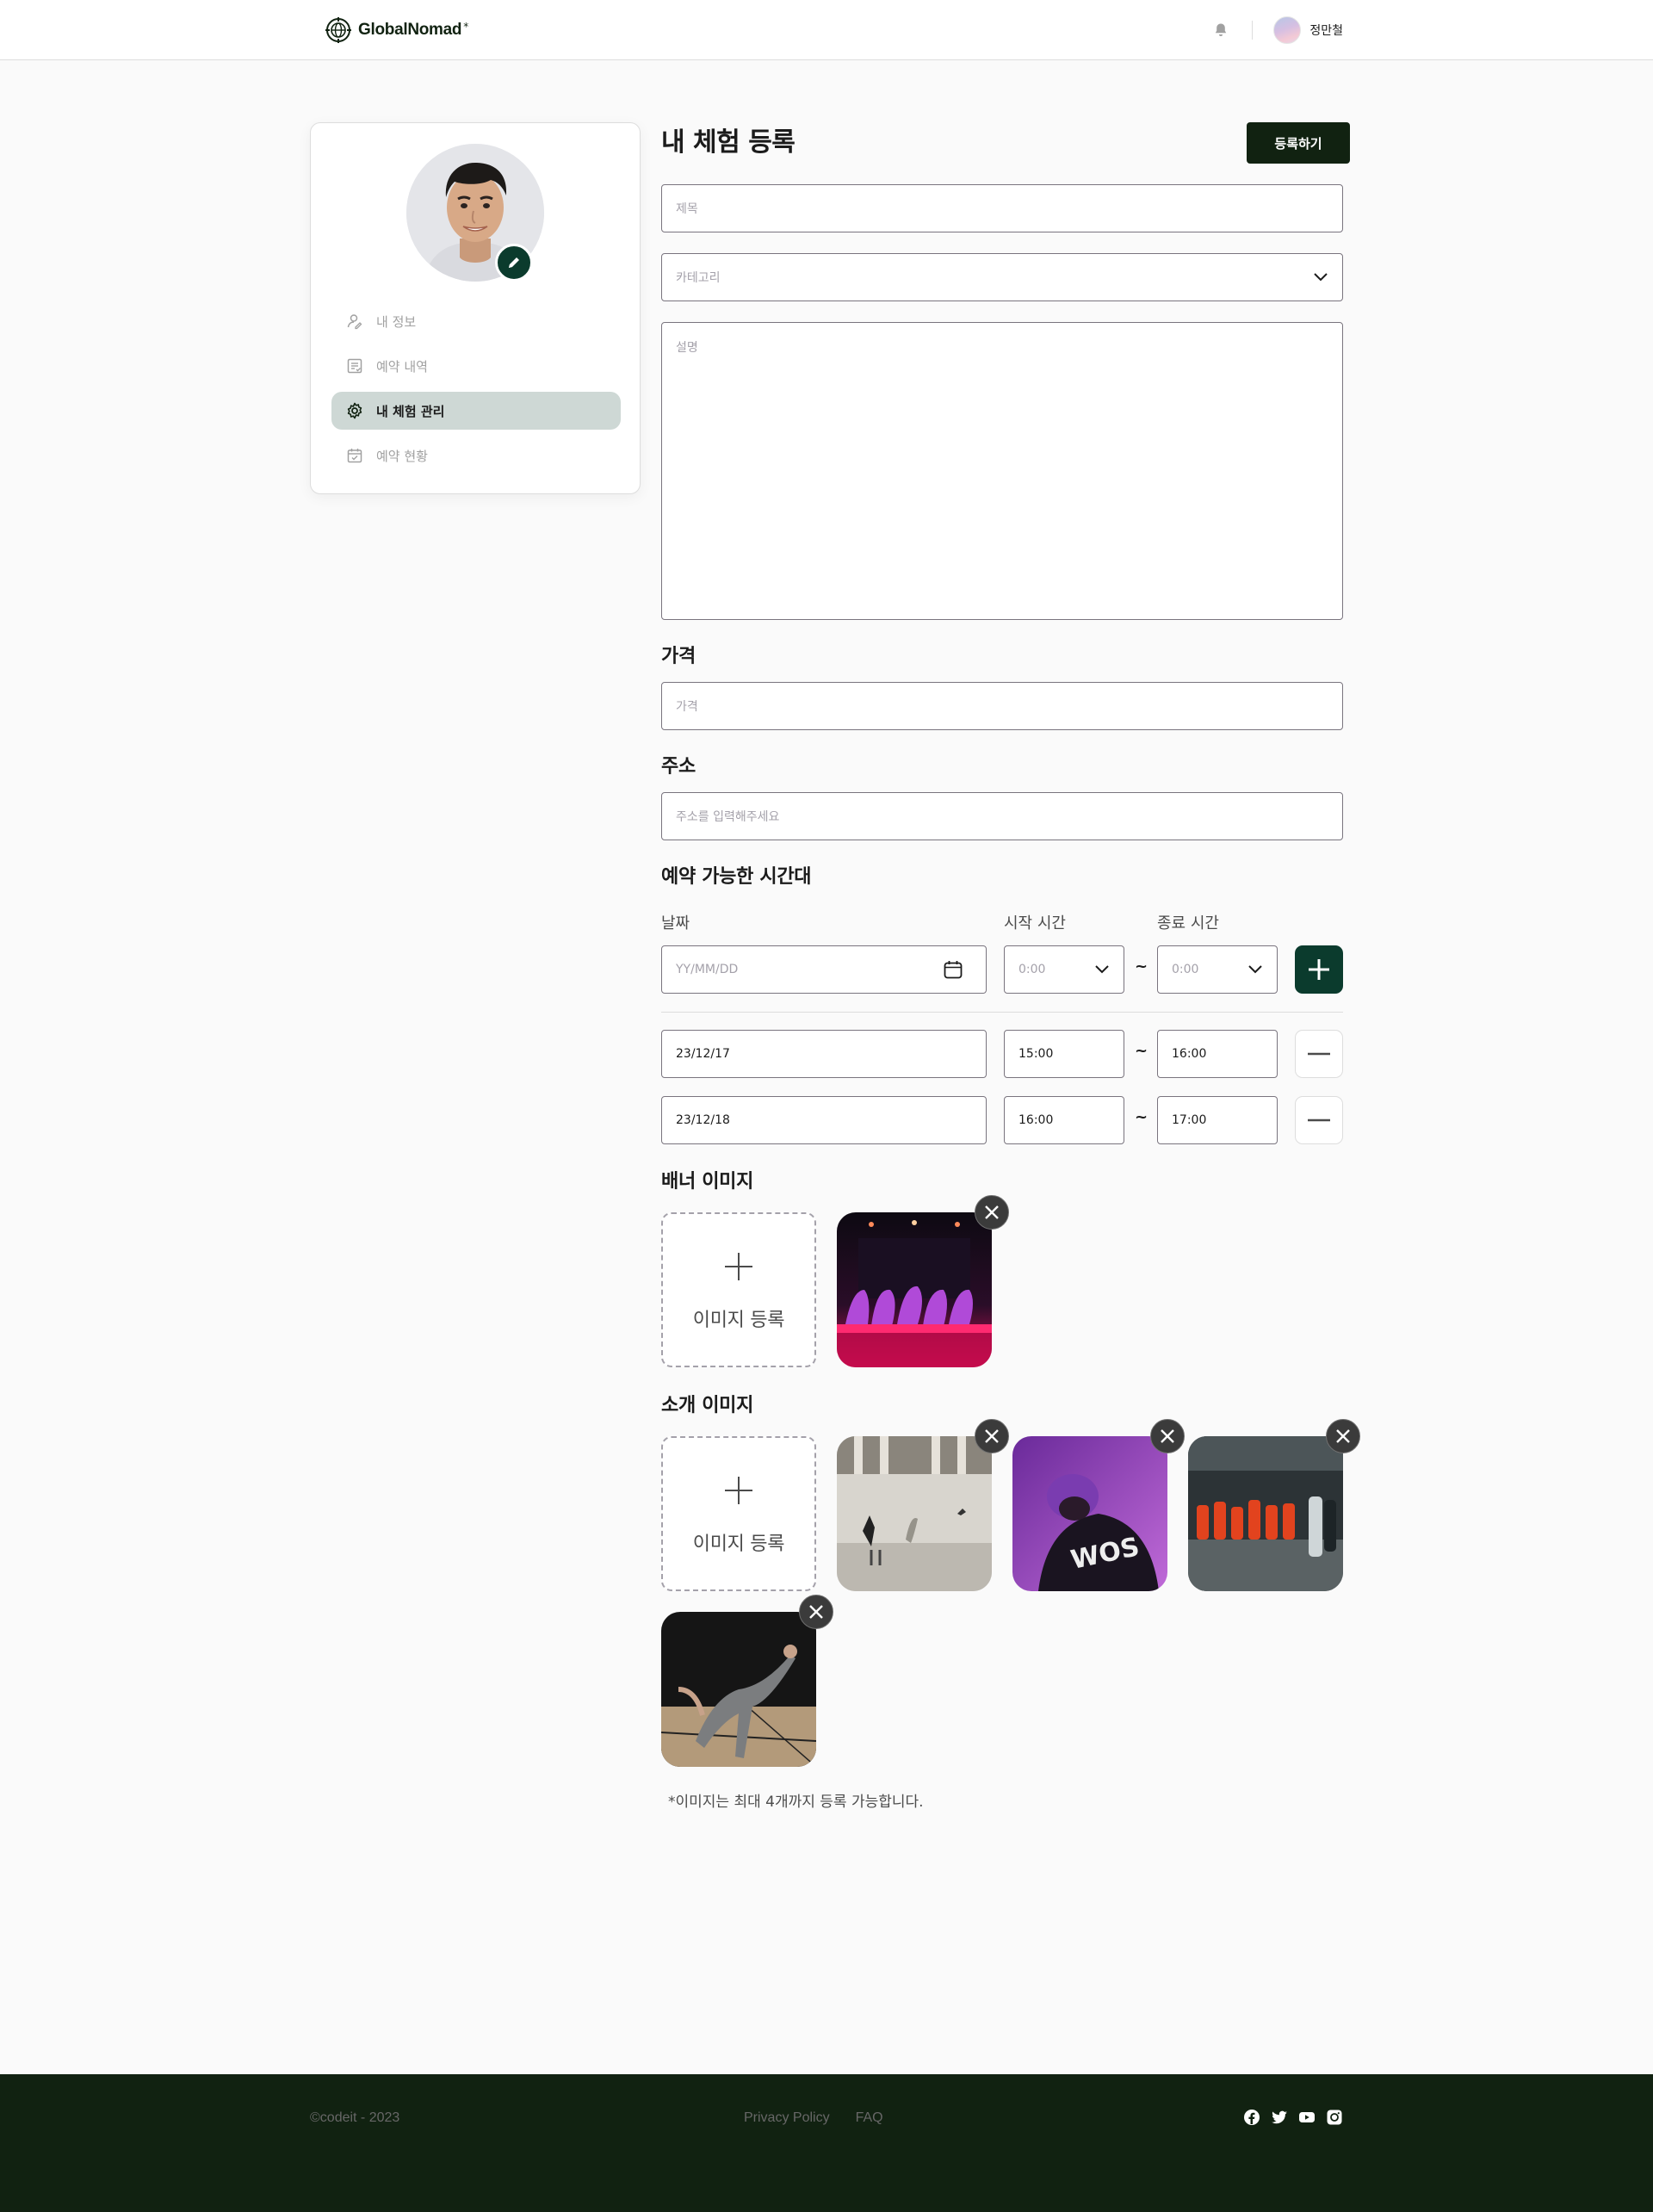 The height and width of the screenshot is (2212, 1653). I want to click on title-input: 제목, so click(1002, 208).